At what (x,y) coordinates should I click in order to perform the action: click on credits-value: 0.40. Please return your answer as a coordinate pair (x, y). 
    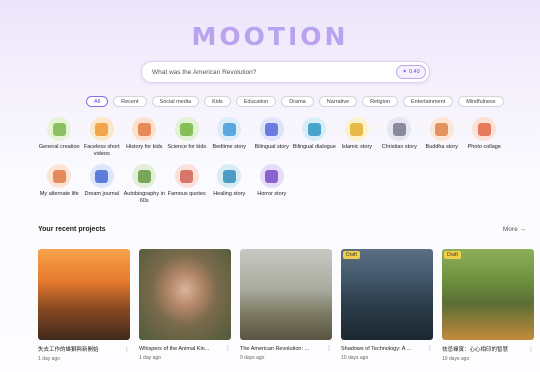
    Looking at the image, I should click on (414, 72).